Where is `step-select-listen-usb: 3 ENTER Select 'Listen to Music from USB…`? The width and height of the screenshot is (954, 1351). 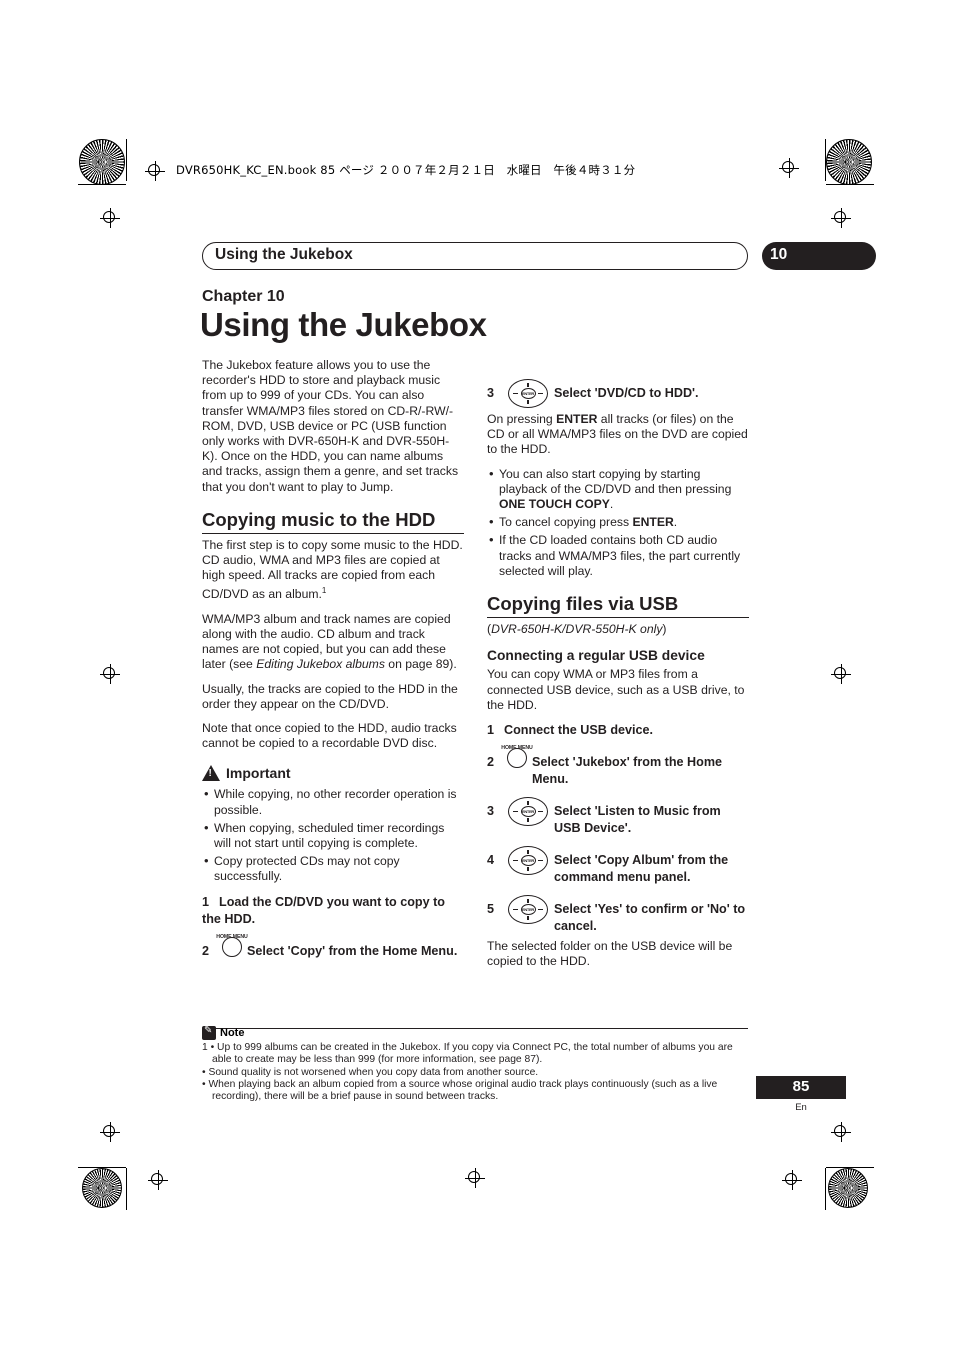 step-select-listen-usb: 3 ENTER Select 'Listen to Music from USB… is located at coordinates (618, 817).